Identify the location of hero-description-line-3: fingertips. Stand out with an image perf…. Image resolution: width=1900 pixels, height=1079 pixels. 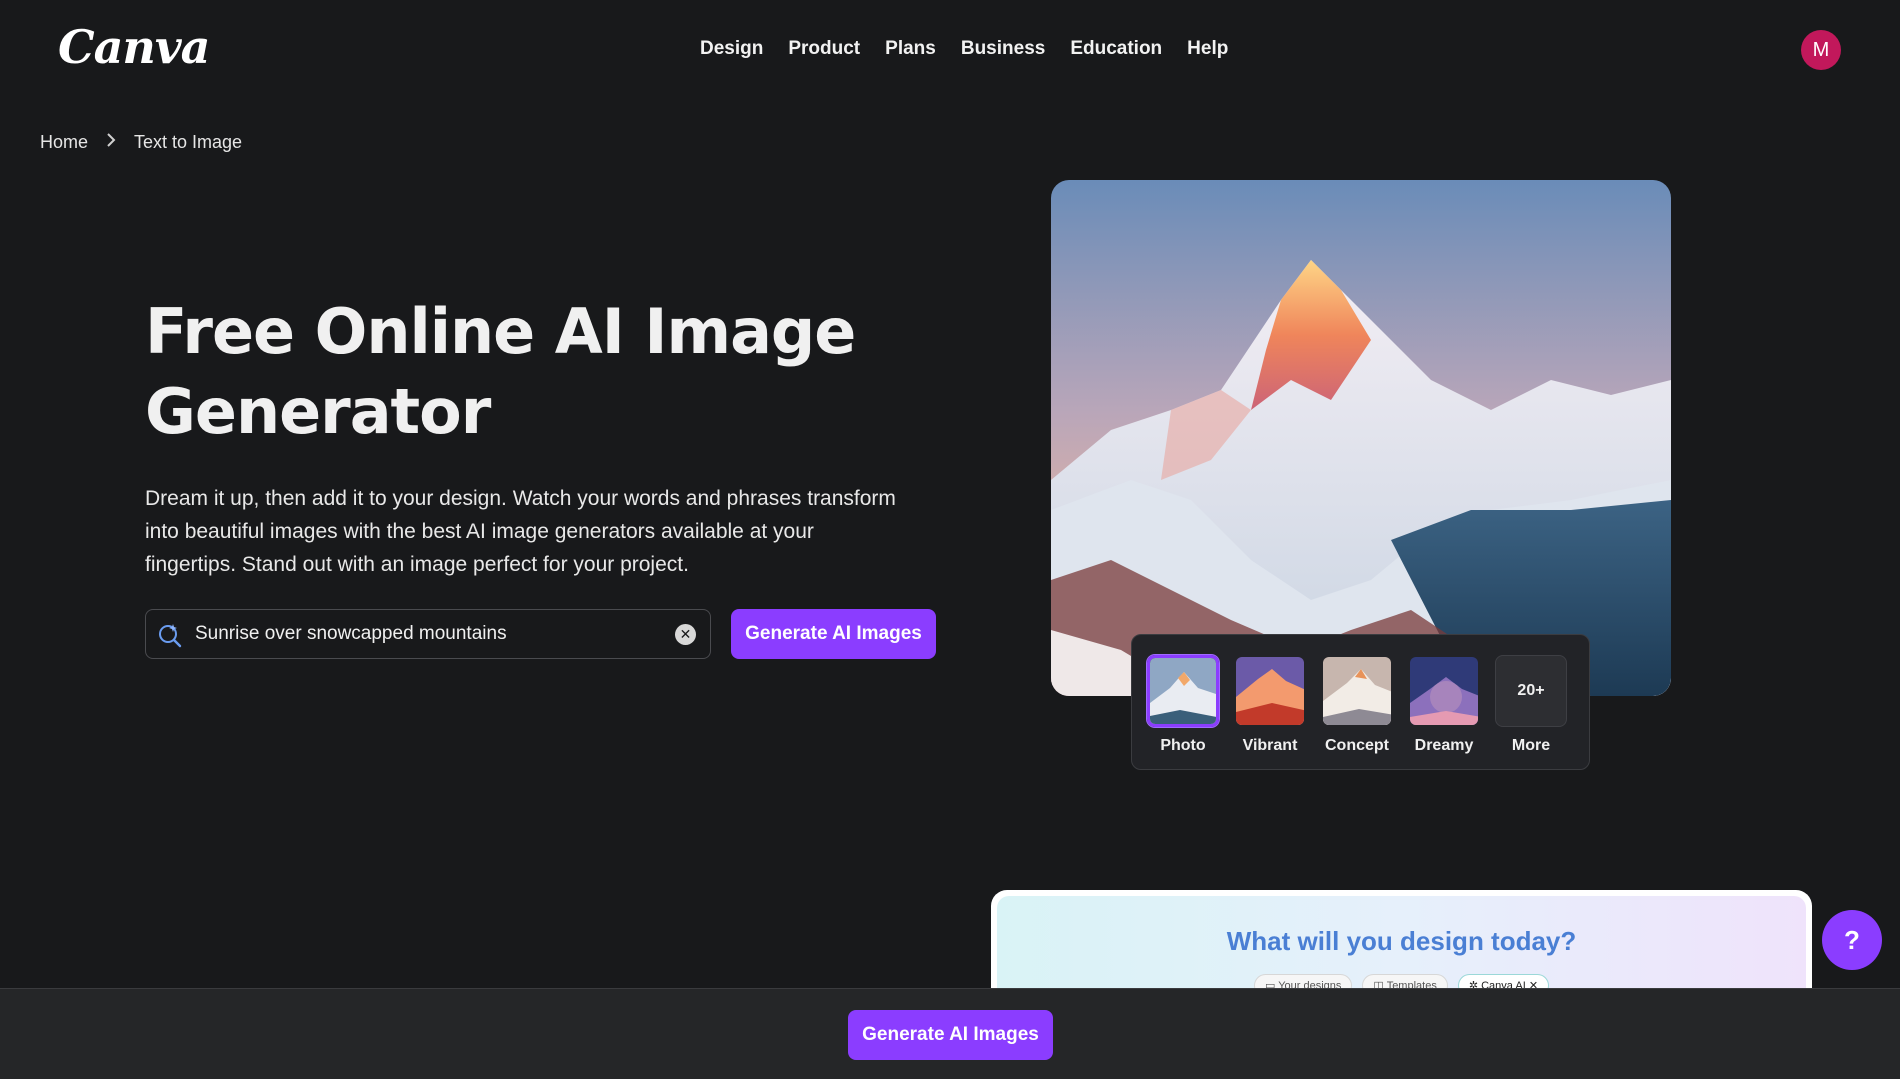
(417, 564).